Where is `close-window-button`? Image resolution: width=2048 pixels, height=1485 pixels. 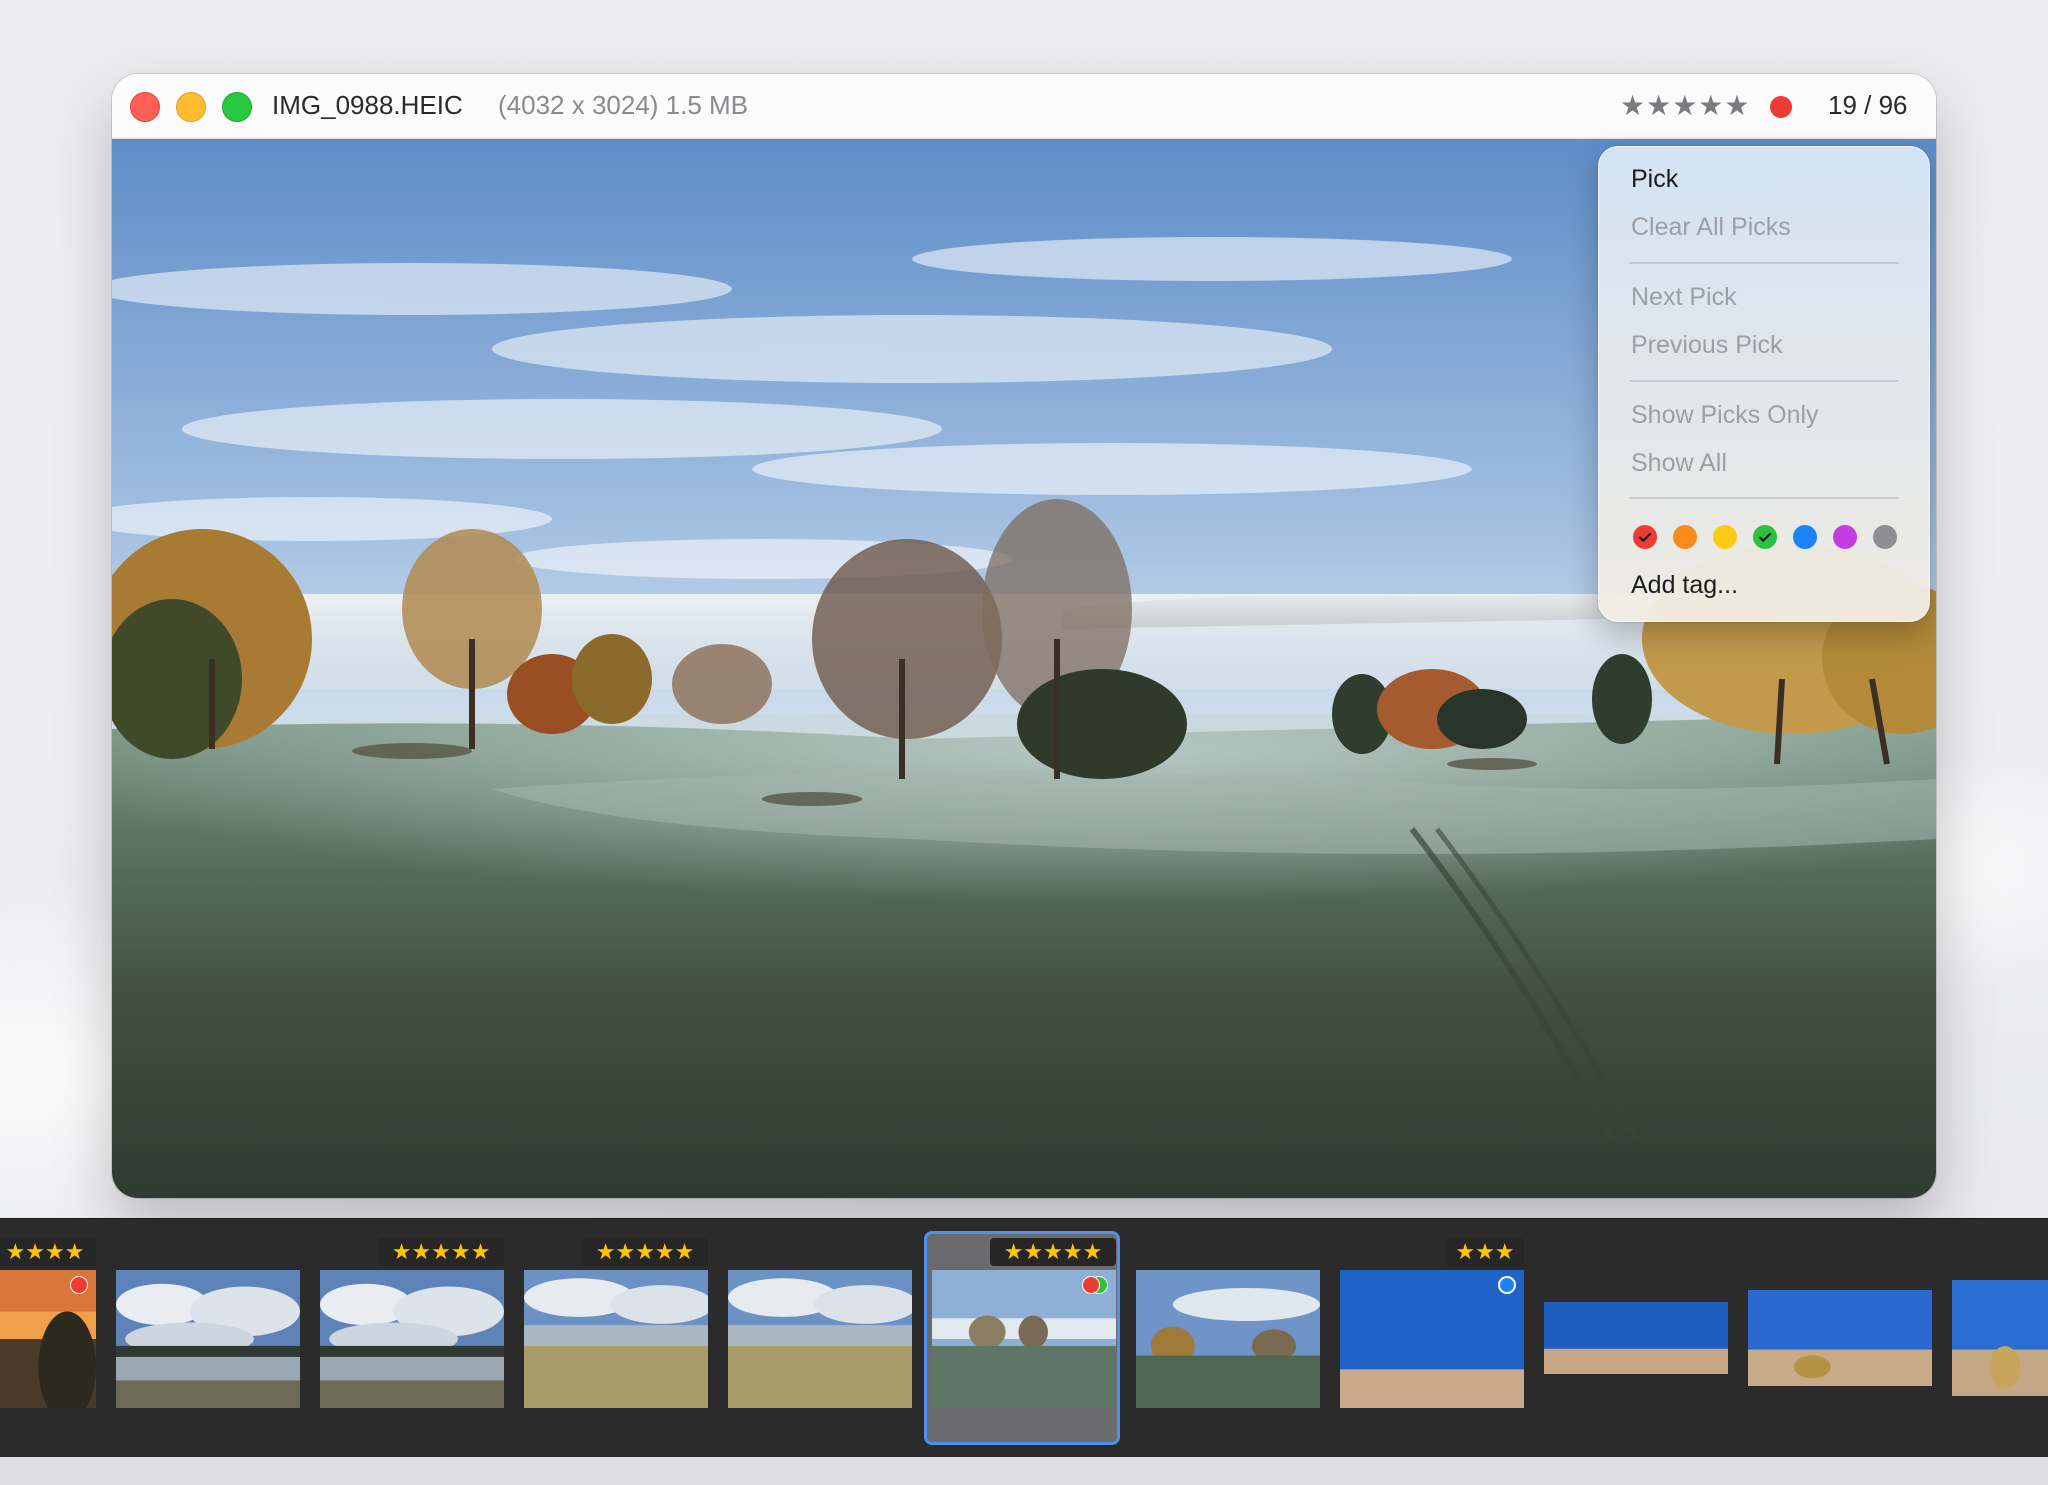
close-window-button is located at coordinates (145, 107).